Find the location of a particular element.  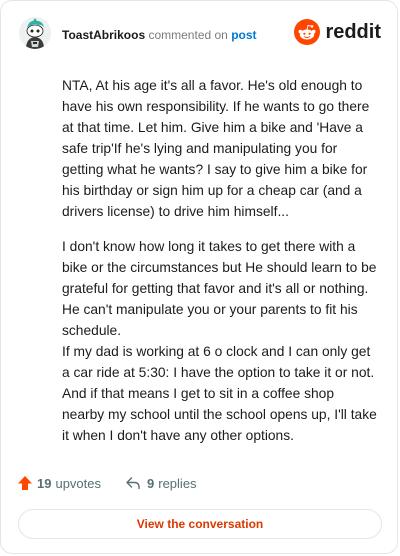

action-text: commented on is located at coordinates (188, 35).